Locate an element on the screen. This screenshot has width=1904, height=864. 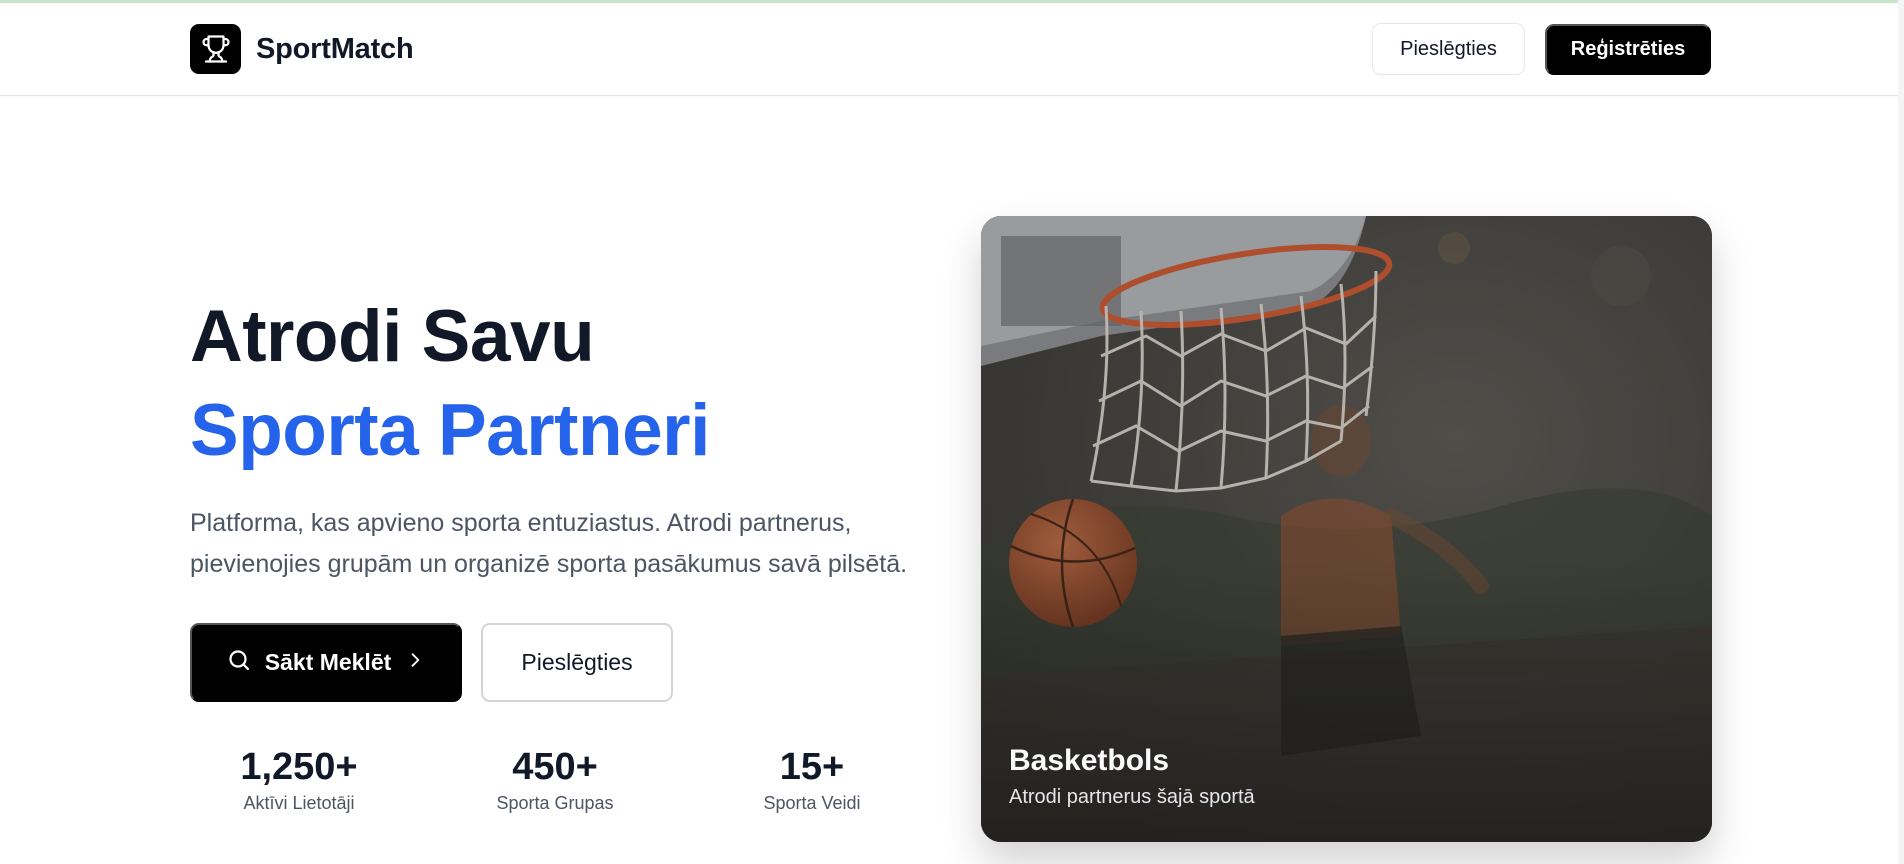
navbar: SportMatch Pieslēgties Reģistrēties is located at coordinates (949, 49).